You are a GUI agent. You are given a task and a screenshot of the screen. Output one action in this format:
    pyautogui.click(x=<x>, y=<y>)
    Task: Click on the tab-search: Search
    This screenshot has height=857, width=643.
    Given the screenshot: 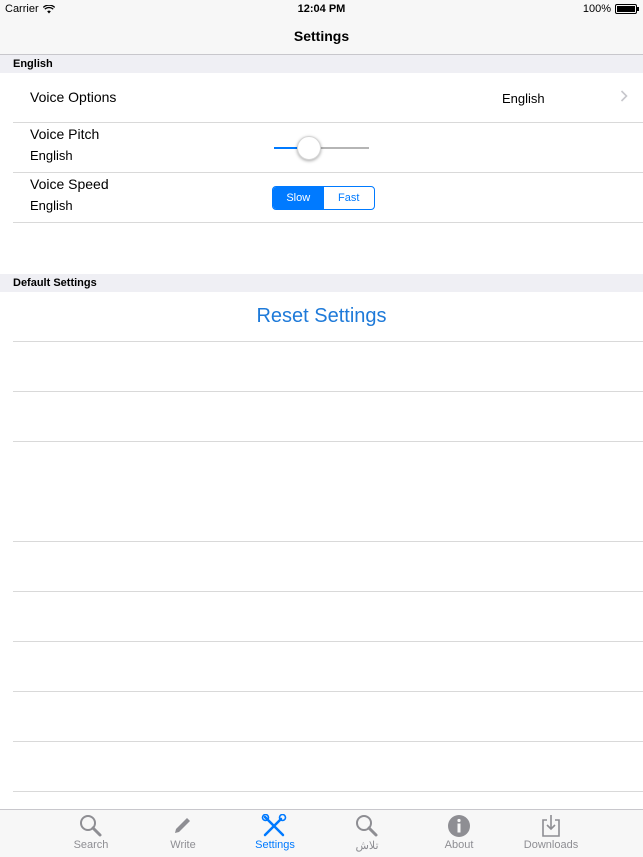 What is the action you would take?
    pyautogui.click(x=91, y=832)
    